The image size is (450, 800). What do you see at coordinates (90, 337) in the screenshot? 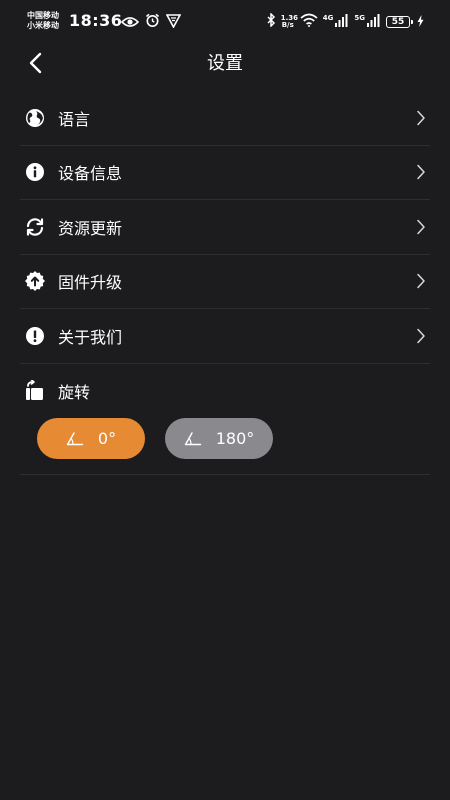
I see `settings-item-label: 关于我们` at bounding box center [90, 337].